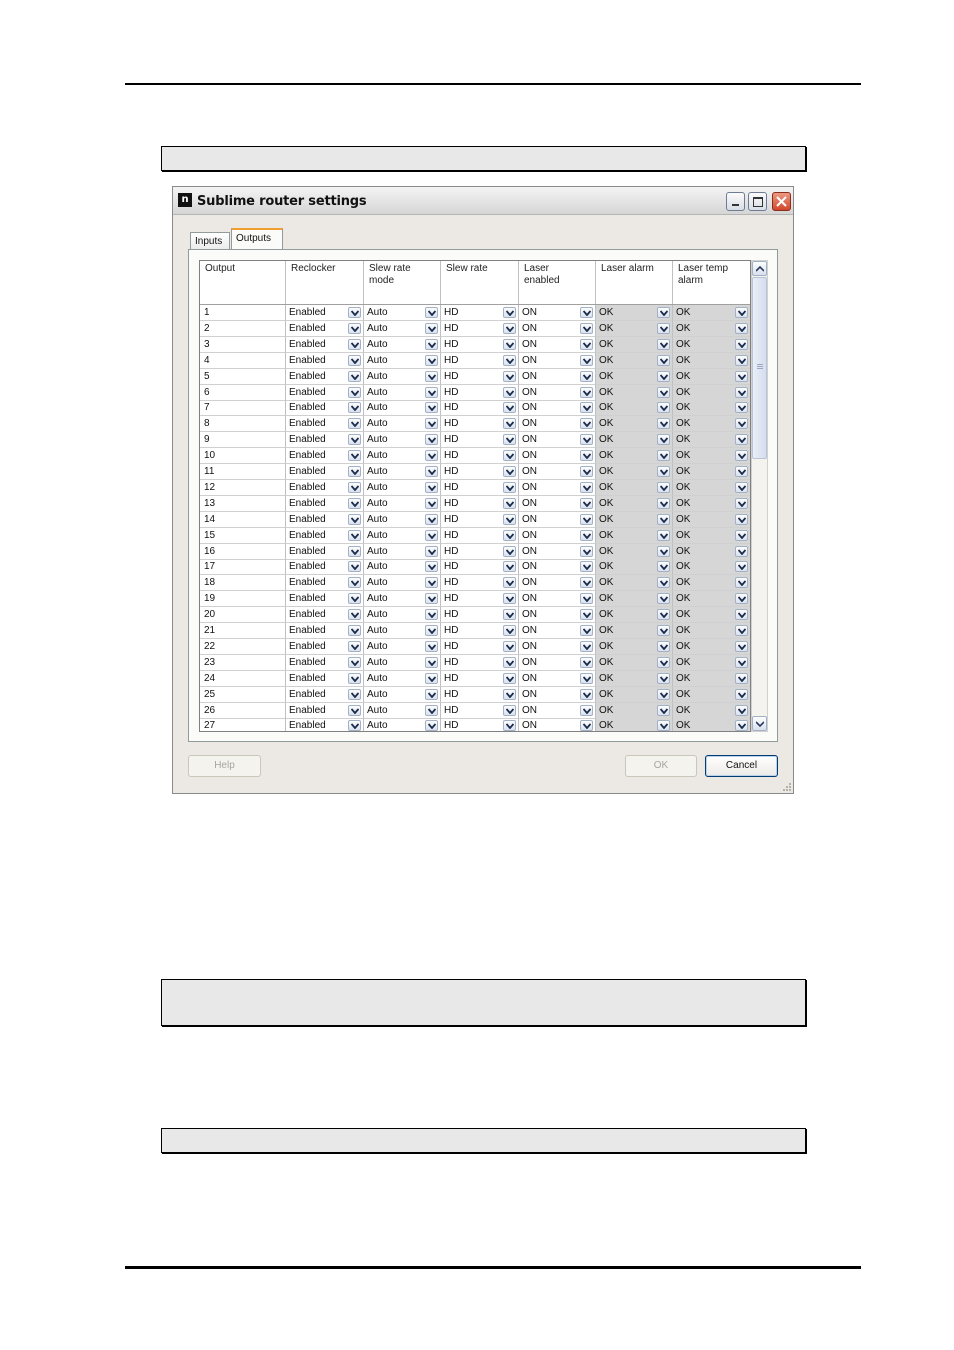  Describe the element at coordinates (759, 368) in the screenshot. I see `scroll-thumb` at that location.